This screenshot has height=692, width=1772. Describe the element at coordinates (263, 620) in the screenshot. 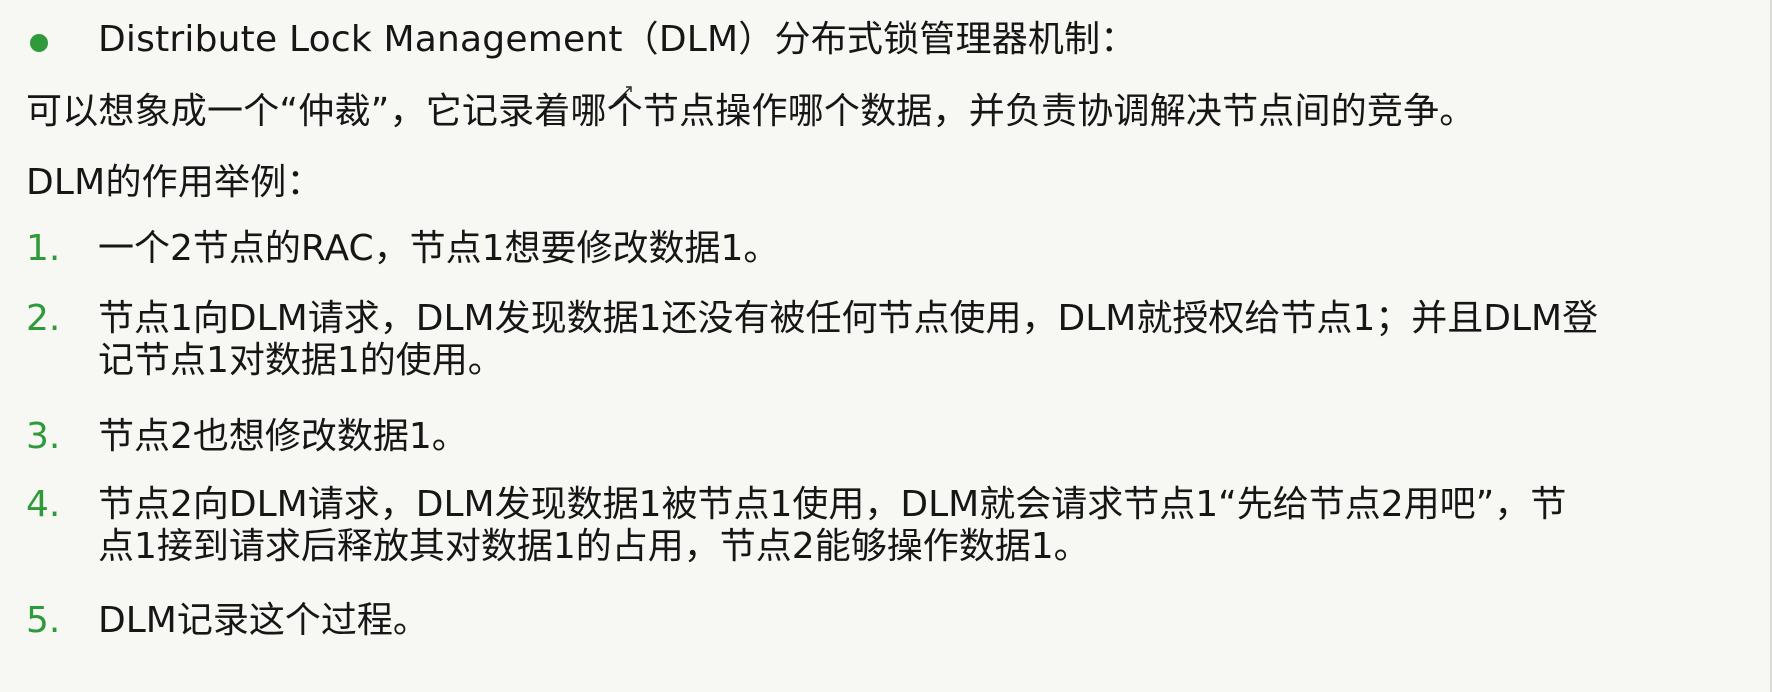

I see `list-item-text: DLM记录这个过程。` at that location.